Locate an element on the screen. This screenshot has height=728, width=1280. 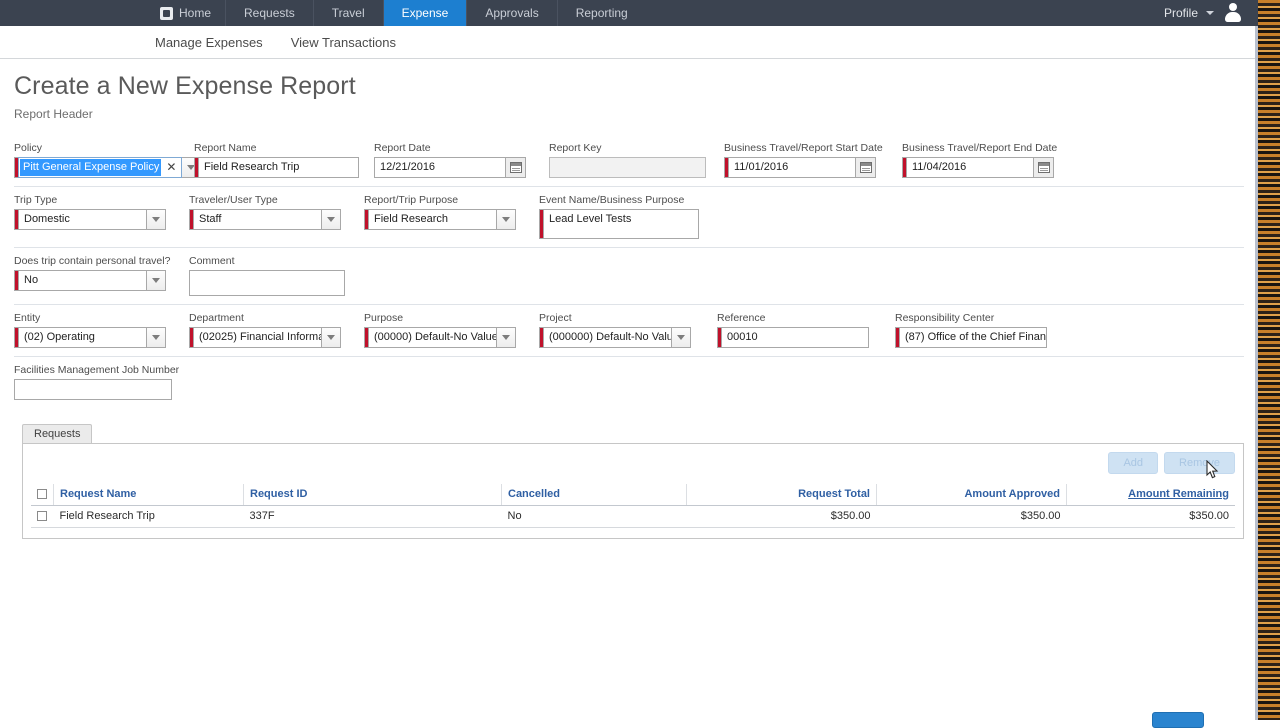
field-traveler-type-label: Traveler/User Type is located at coordinates (233, 200).